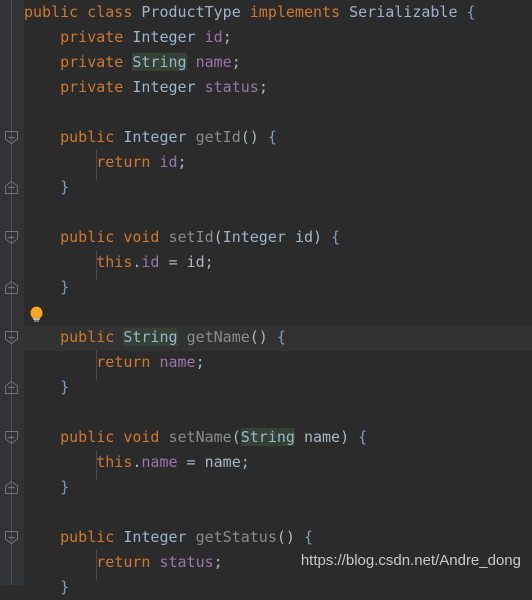 The image size is (532, 600). What do you see at coordinates (11, 537) in the screenshot?
I see `fold-collapse-getStatus-icon` at bounding box center [11, 537].